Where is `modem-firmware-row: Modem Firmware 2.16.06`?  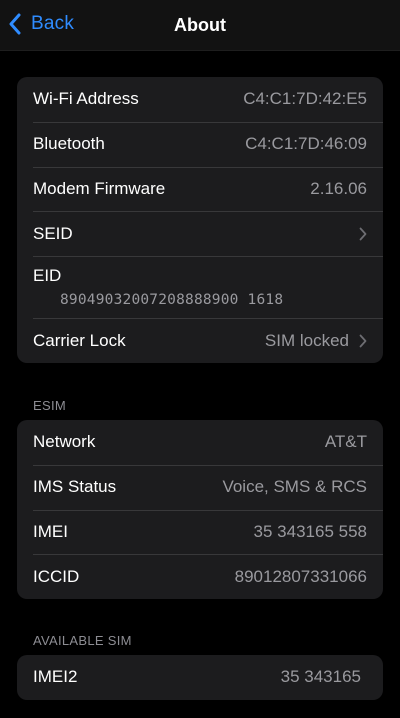
modem-firmware-row: Modem Firmware 2.16.06 is located at coordinates (200, 189).